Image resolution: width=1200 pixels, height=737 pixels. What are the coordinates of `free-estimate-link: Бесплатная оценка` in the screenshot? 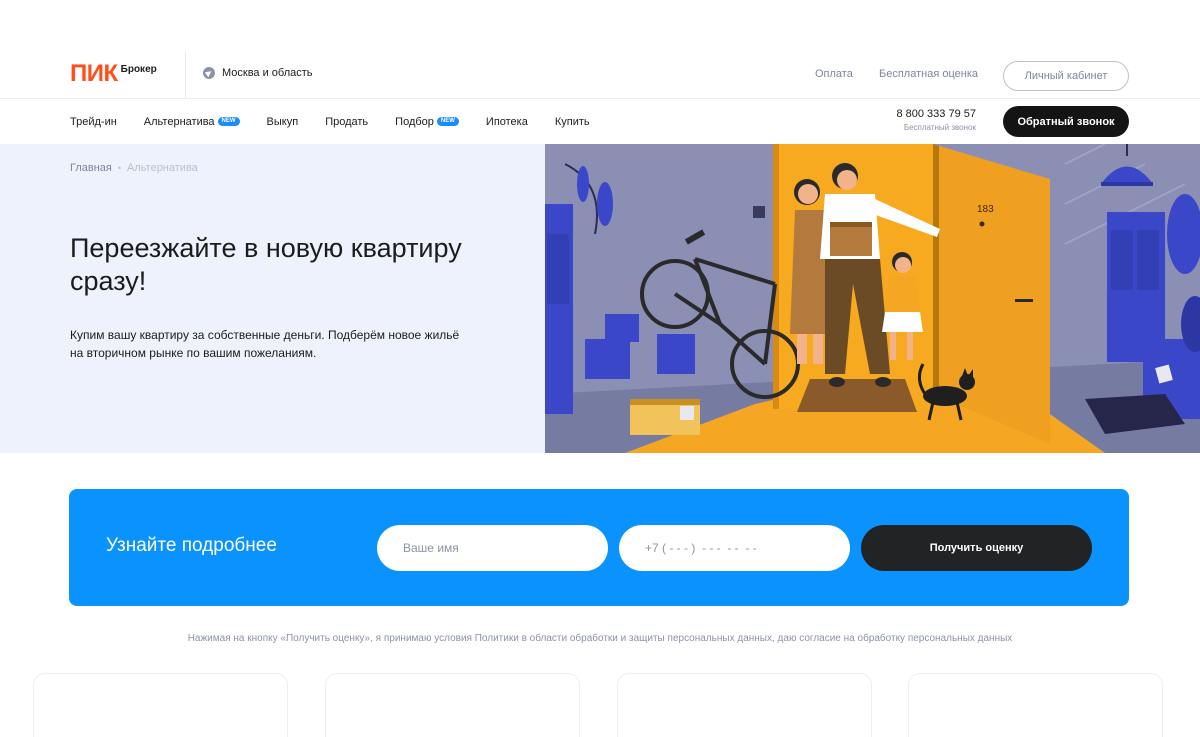 It's located at (928, 74).